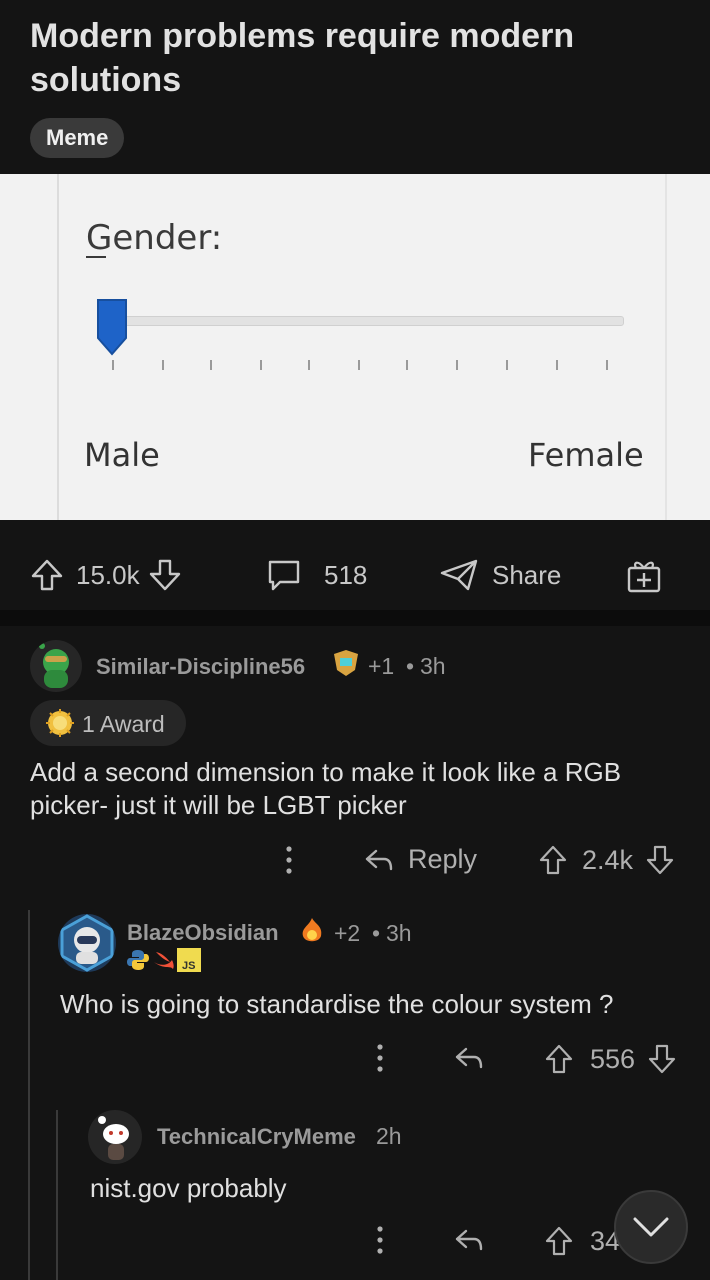 The height and width of the screenshot is (1280, 710). Describe the element at coordinates (112, 327) in the screenshot. I see `image-slider-thumb` at that location.